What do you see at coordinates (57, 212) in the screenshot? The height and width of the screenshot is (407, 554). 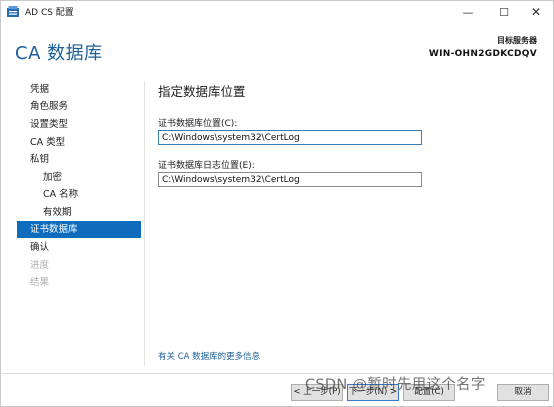 I see `sidebar-item-label: 有效期` at bounding box center [57, 212].